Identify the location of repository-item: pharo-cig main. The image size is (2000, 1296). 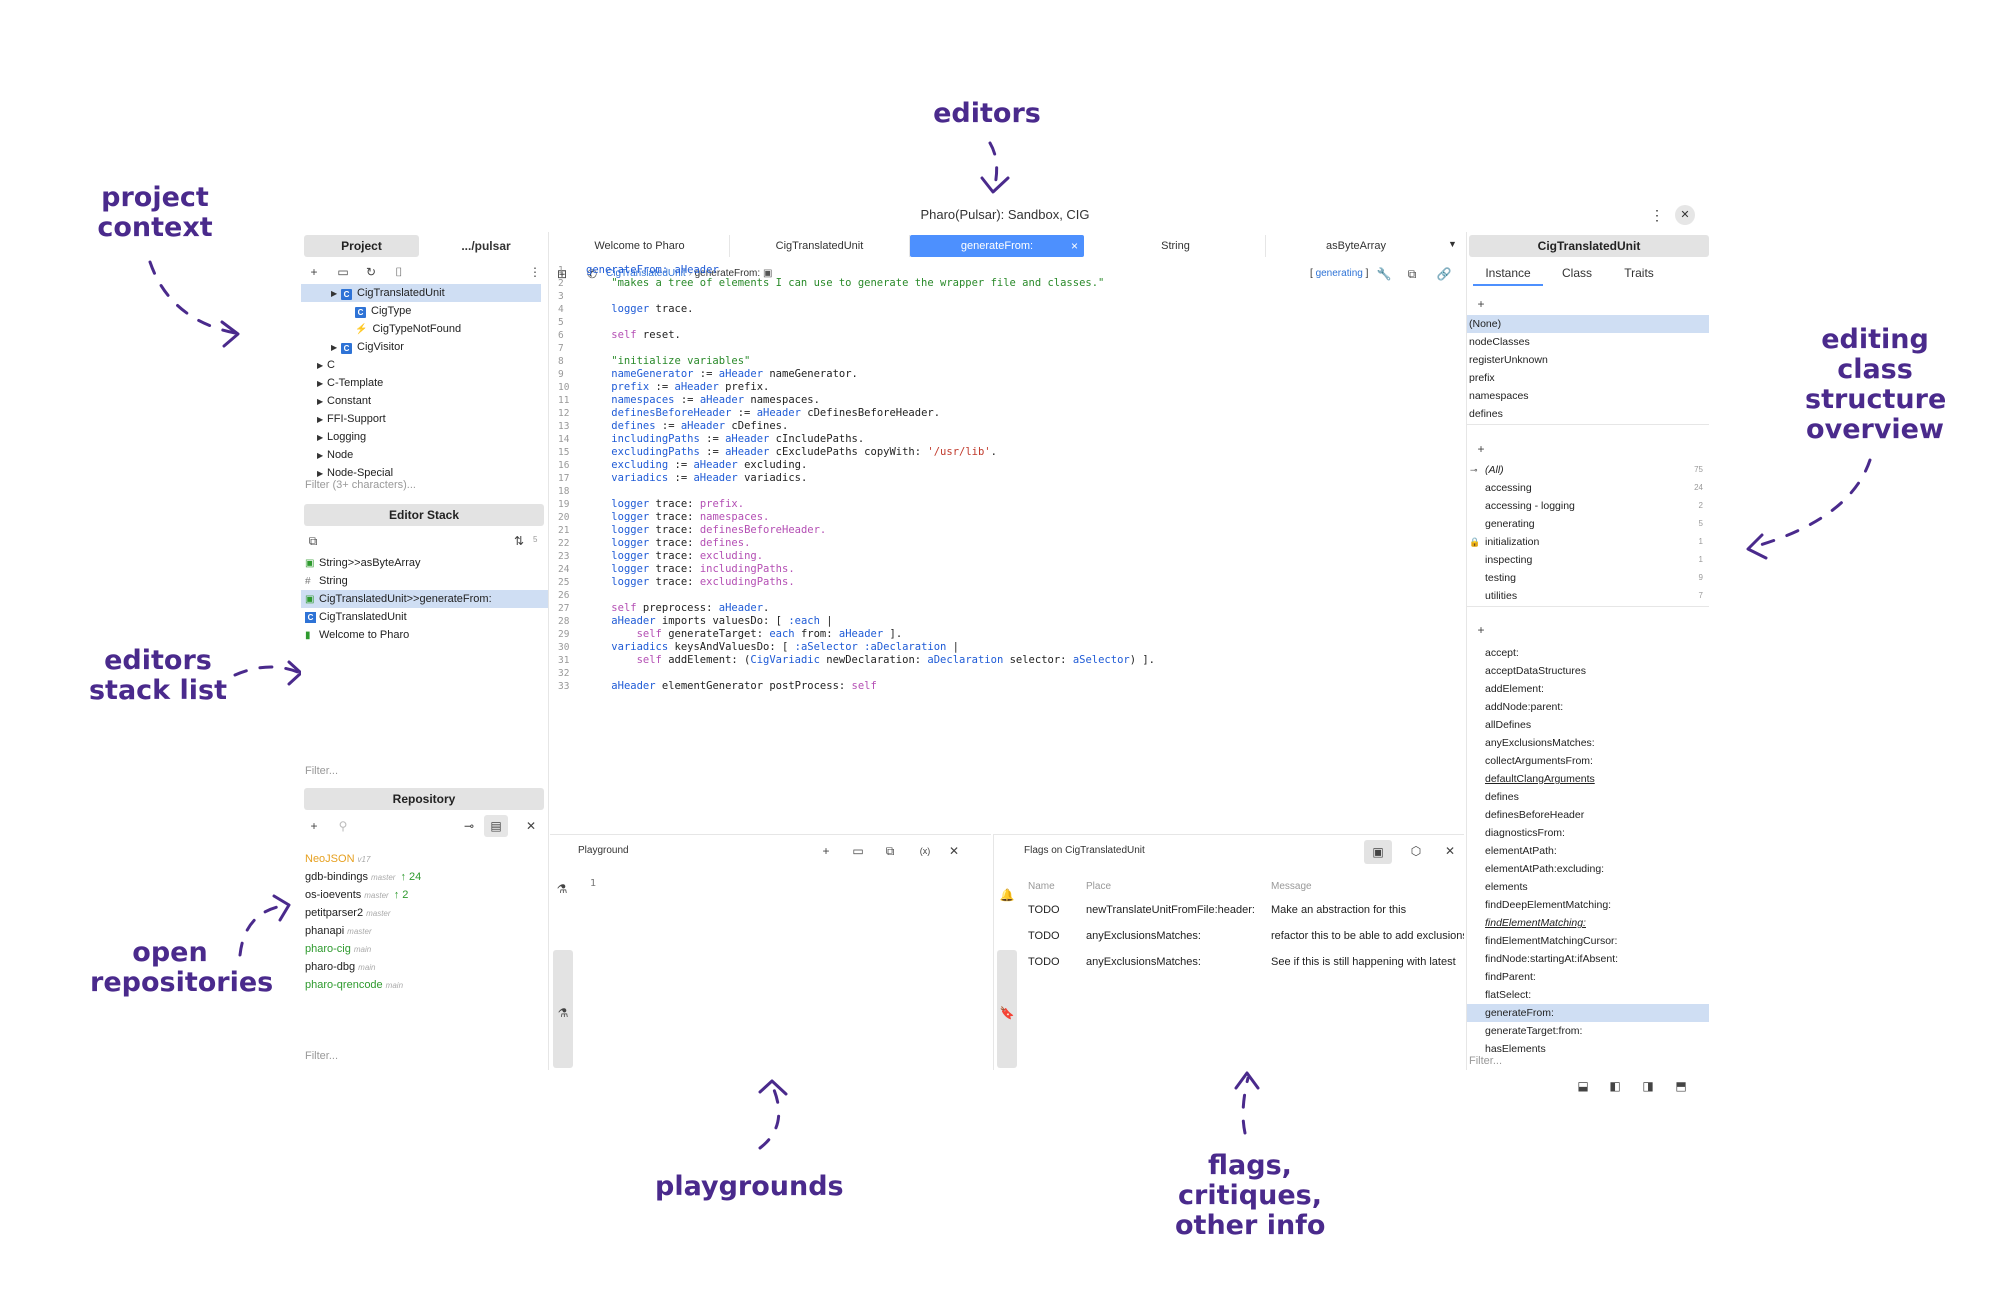
(424, 949).